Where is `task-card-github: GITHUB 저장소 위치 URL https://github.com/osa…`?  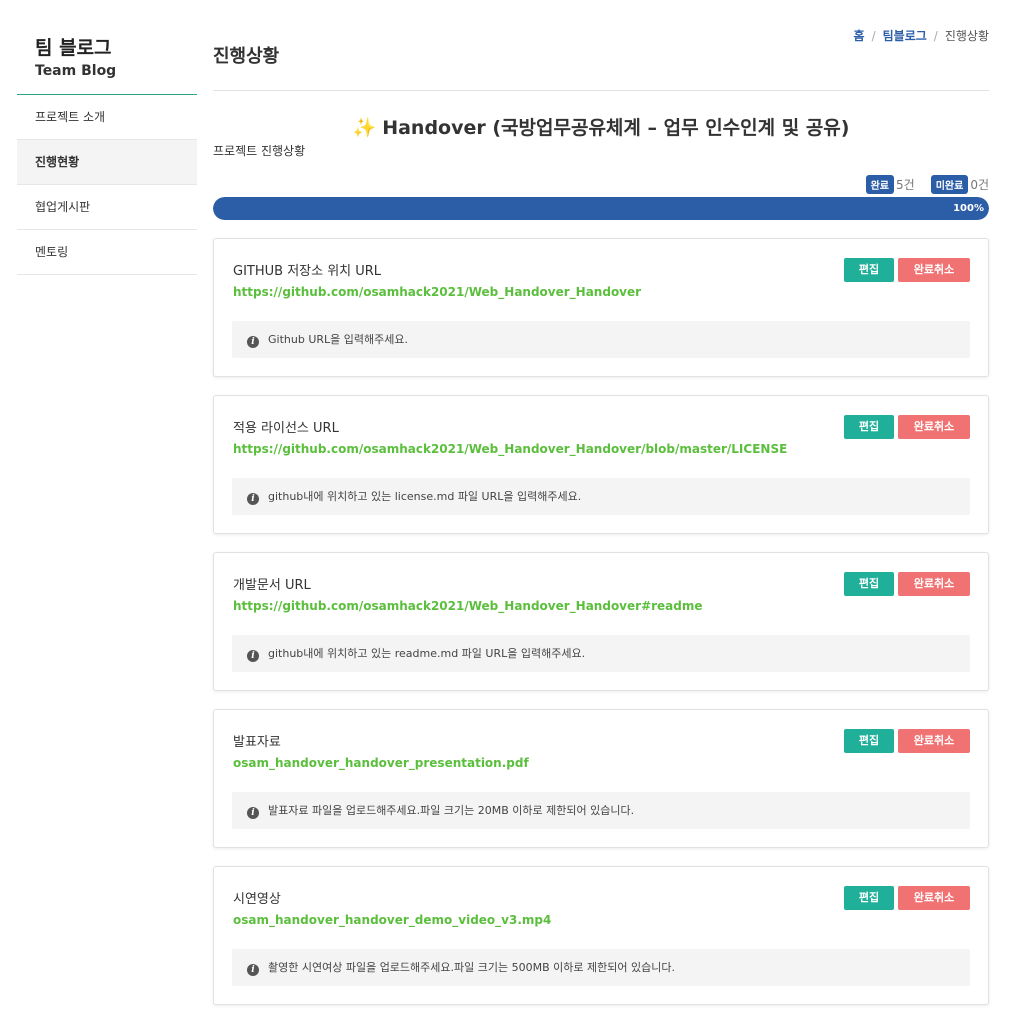
task-card-github: GITHUB 저장소 위치 URL https://github.com/osa… is located at coordinates (601, 307).